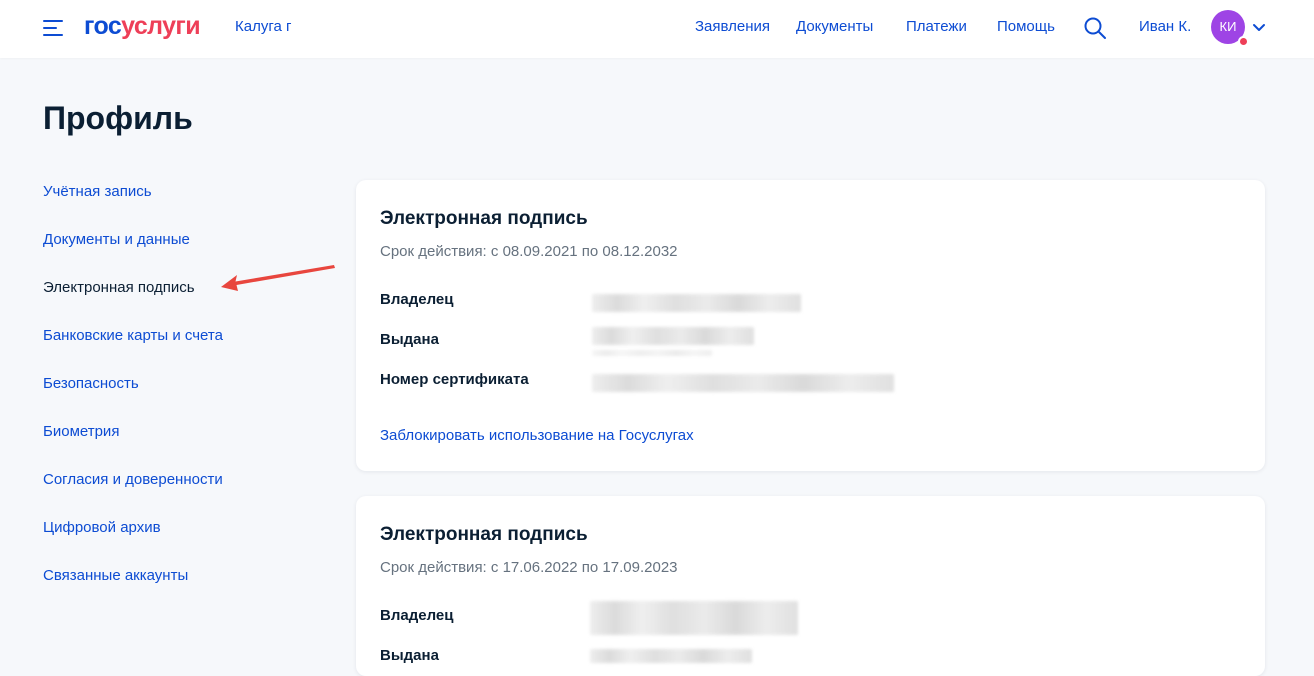 The image size is (1314, 676). I want to click on logo-part-gos: гос, so click(103, 26).